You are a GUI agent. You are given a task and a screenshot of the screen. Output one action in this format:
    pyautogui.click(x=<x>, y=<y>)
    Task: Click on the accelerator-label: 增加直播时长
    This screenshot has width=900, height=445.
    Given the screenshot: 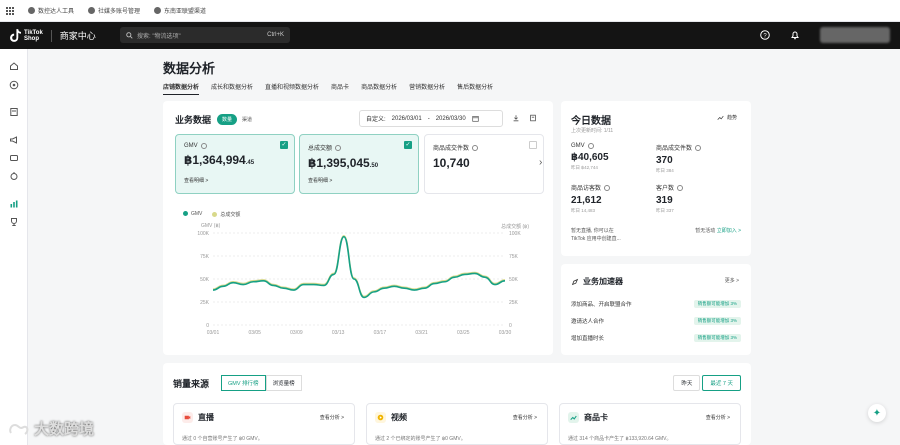 What is the action you would take?
    pyautogui.click(x=588, y=339)
    